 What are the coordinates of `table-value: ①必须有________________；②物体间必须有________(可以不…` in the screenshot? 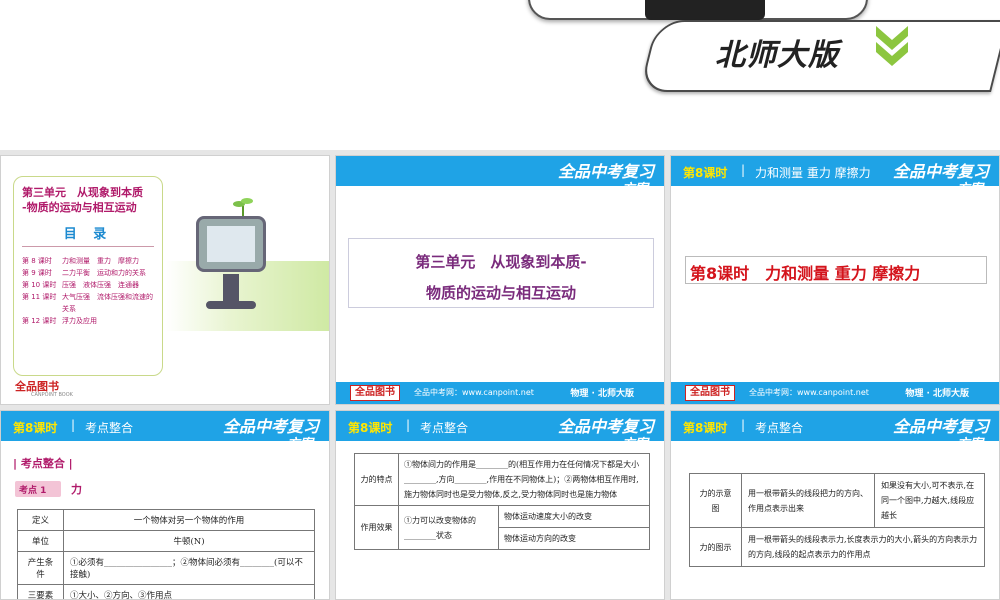 It's located at (189, 568).